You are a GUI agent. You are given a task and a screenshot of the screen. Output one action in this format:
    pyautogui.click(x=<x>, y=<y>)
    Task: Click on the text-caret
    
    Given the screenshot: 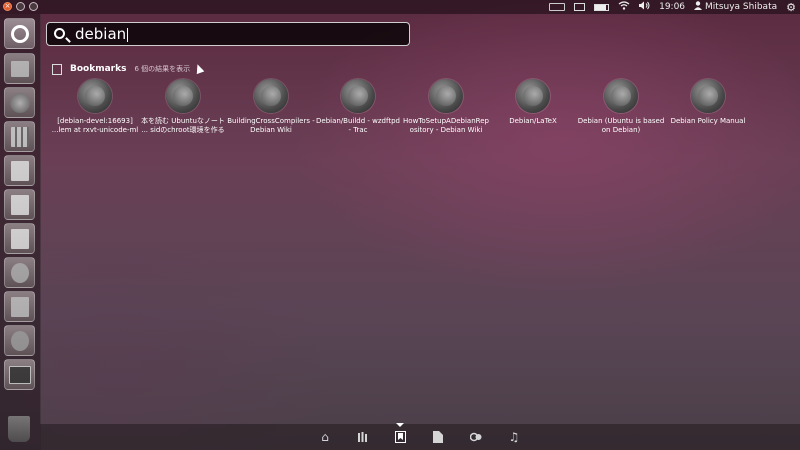 What is the action you would take?
    pyautogui.click(x=128, y=34)
    